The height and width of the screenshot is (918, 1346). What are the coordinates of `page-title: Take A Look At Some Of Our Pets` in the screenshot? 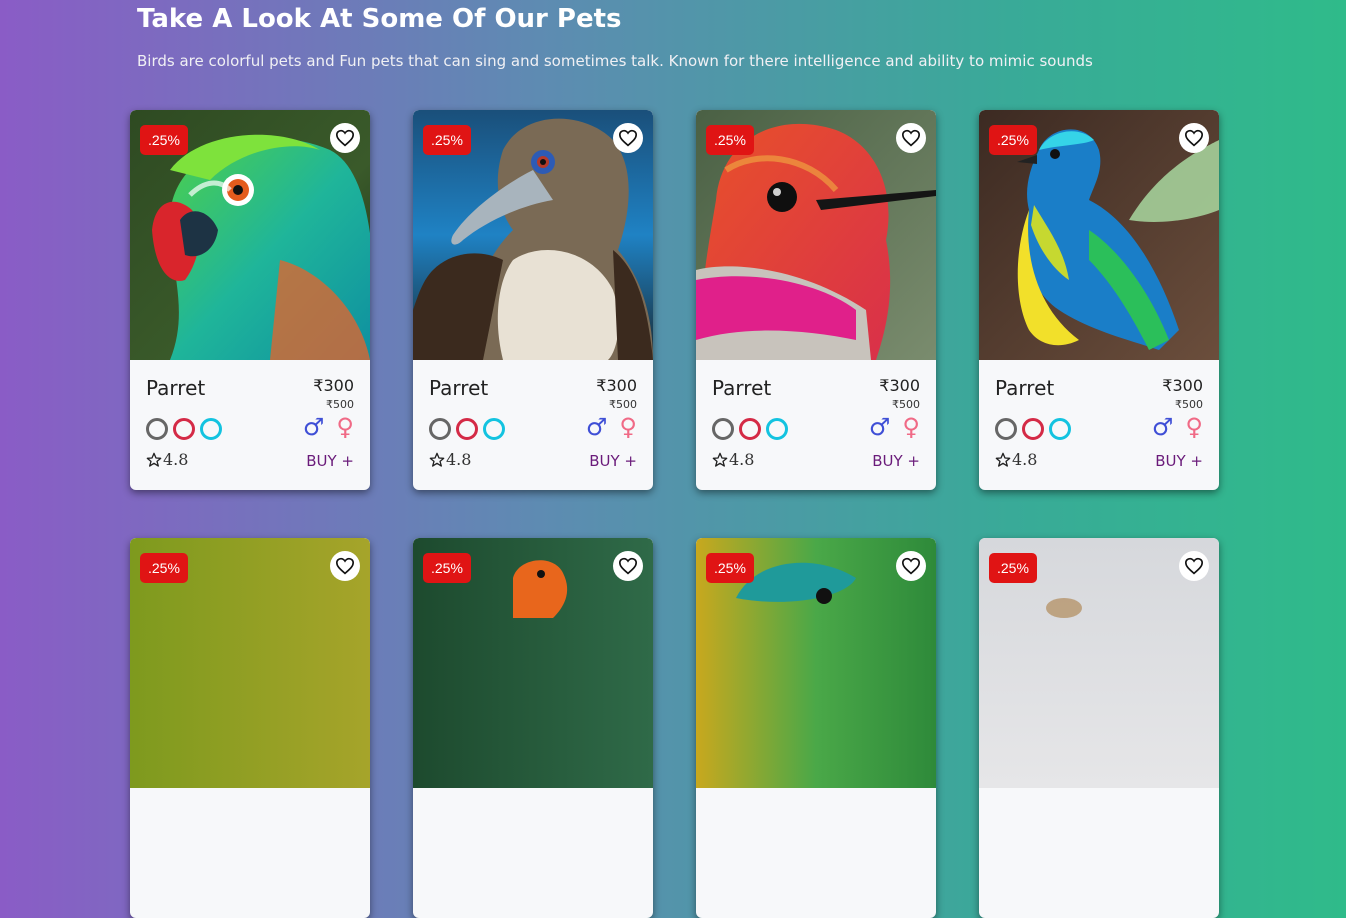 It's located at (379, 19).